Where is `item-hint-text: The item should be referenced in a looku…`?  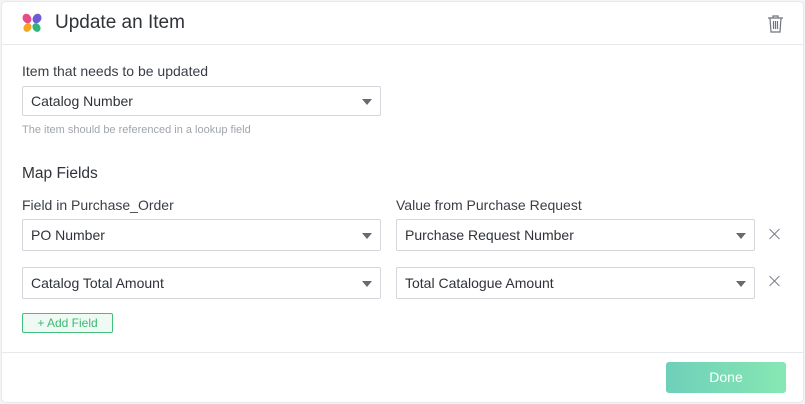 item-hint-text: The item should be referenced in a looku… is located at coordinates (136, 130).